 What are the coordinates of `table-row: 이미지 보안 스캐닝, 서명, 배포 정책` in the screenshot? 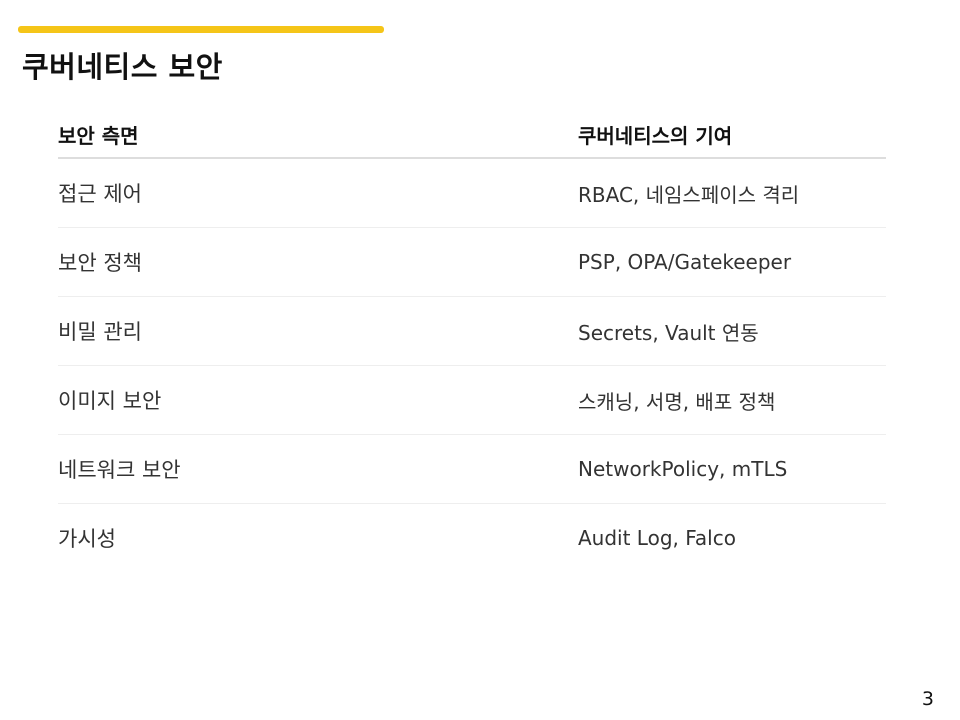 It's located at (472, 400).